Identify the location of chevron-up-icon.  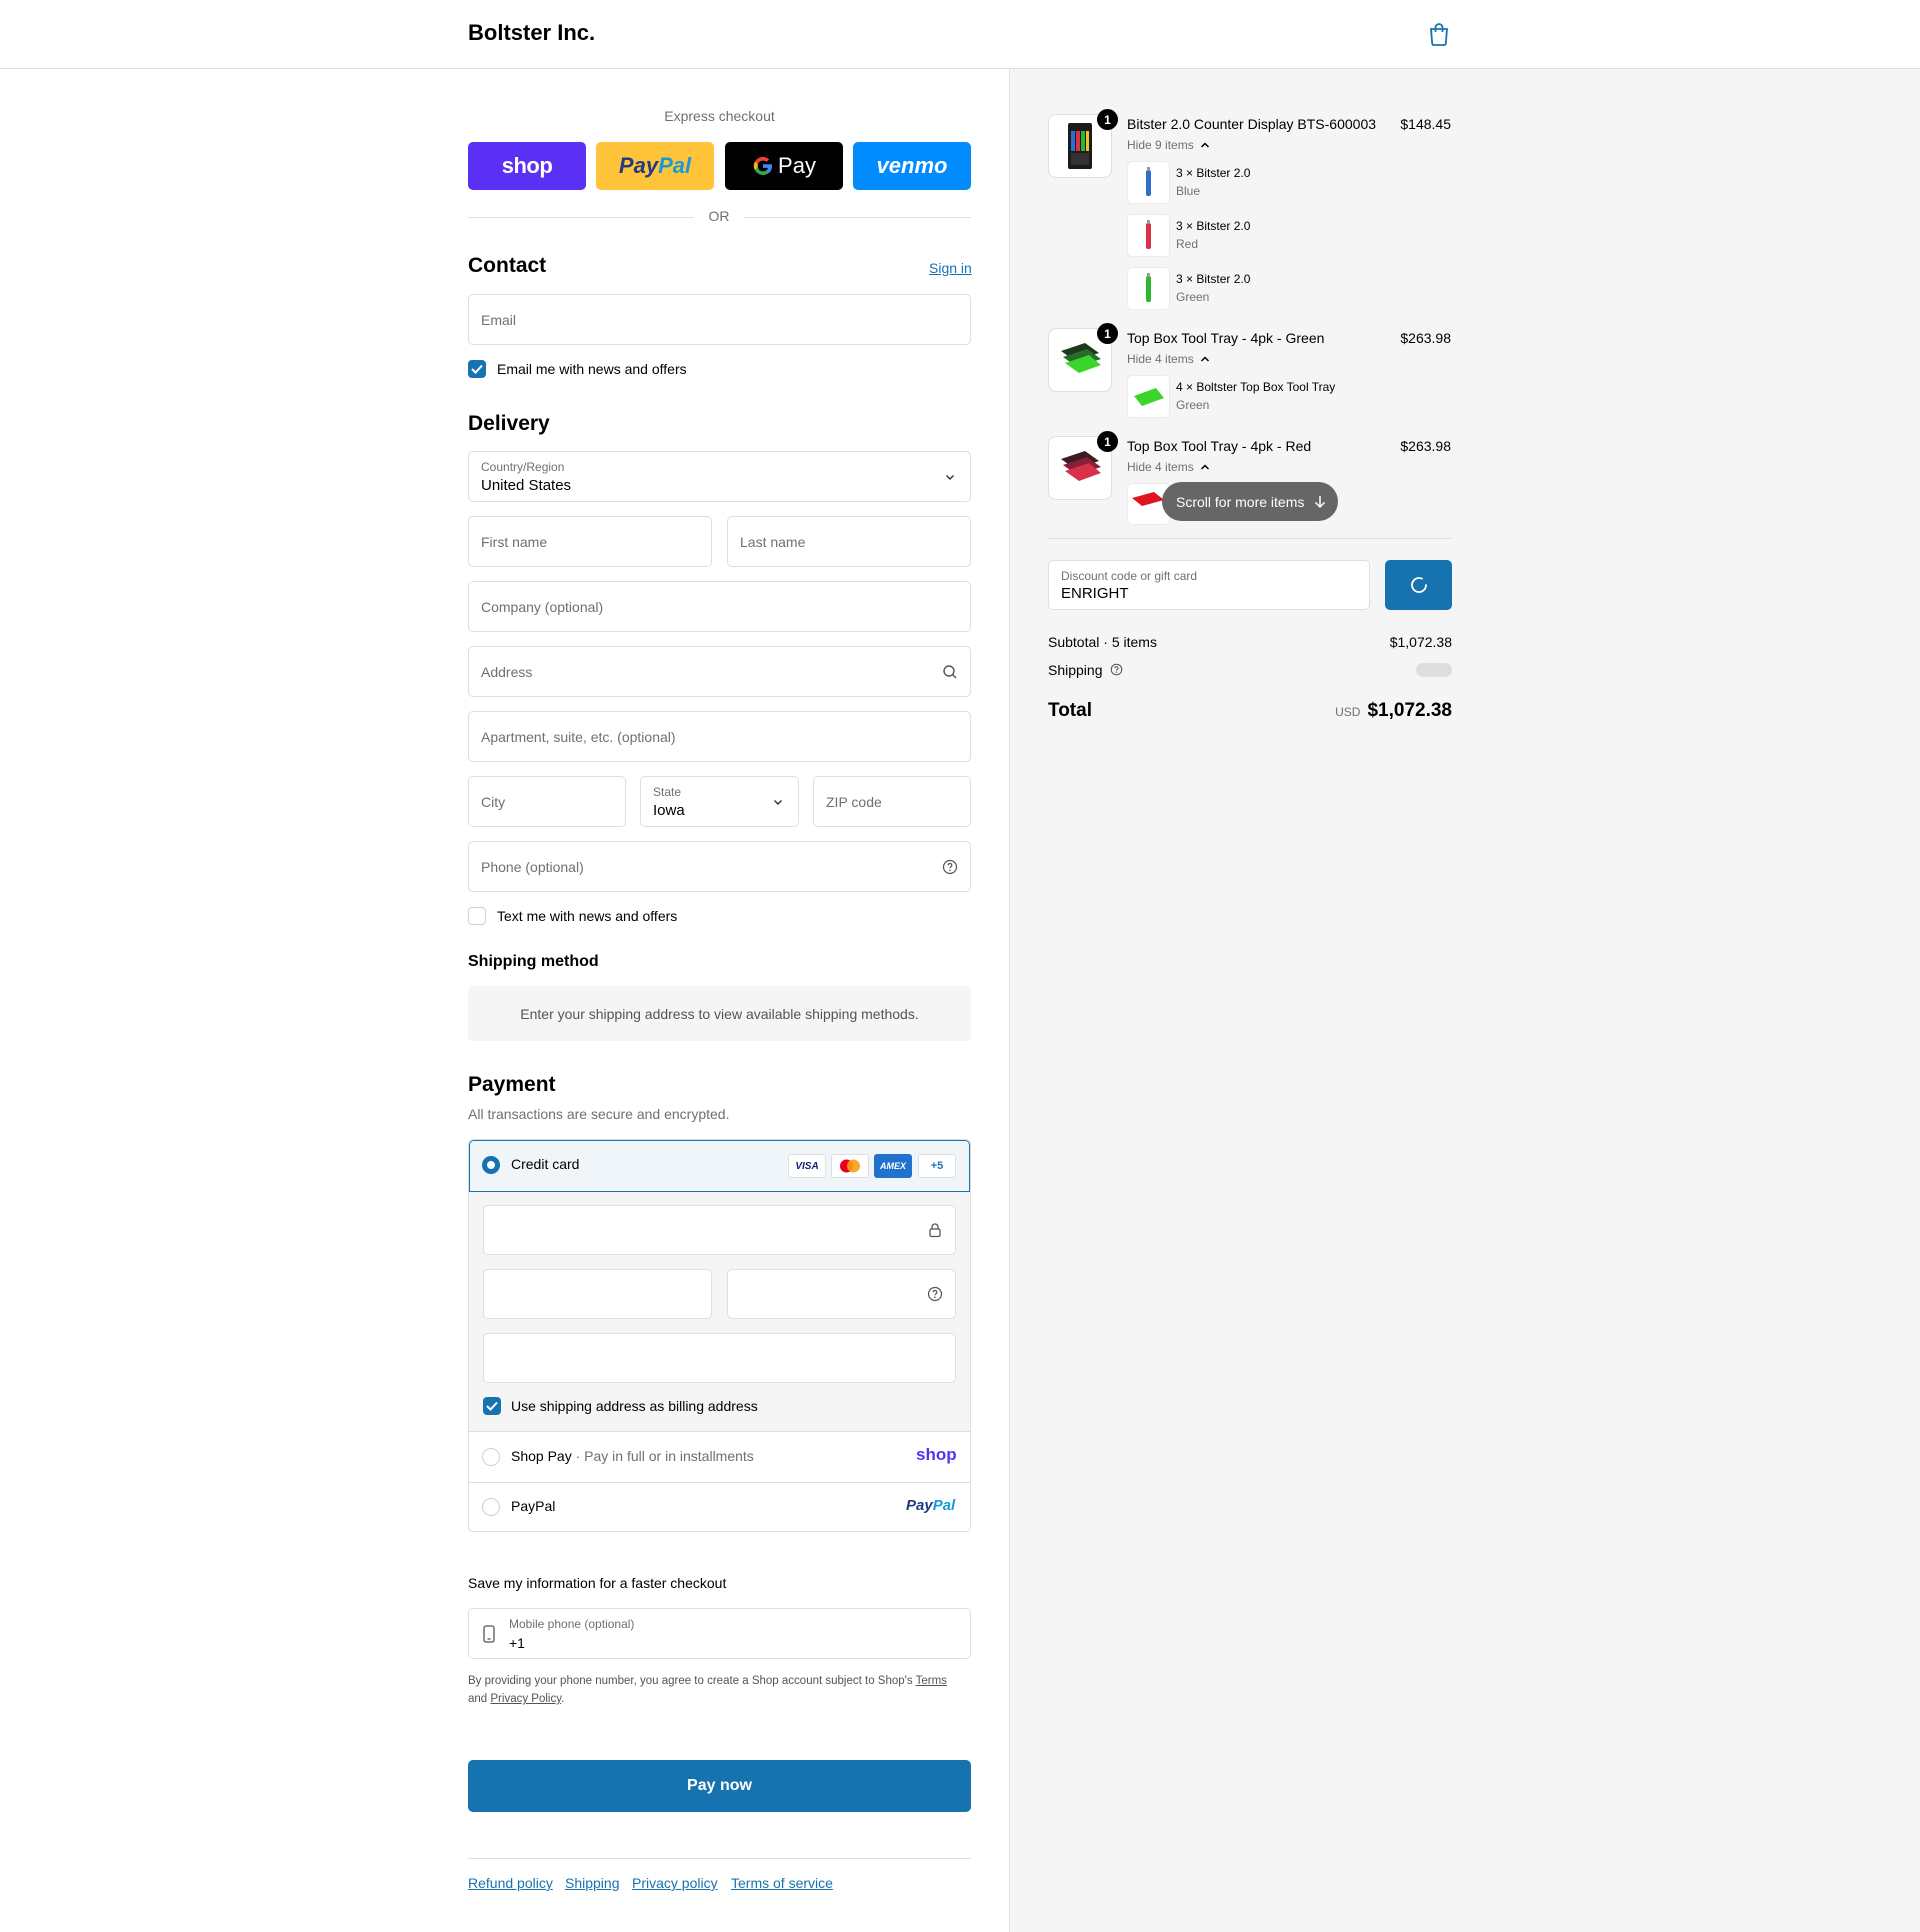
(1205, 359).